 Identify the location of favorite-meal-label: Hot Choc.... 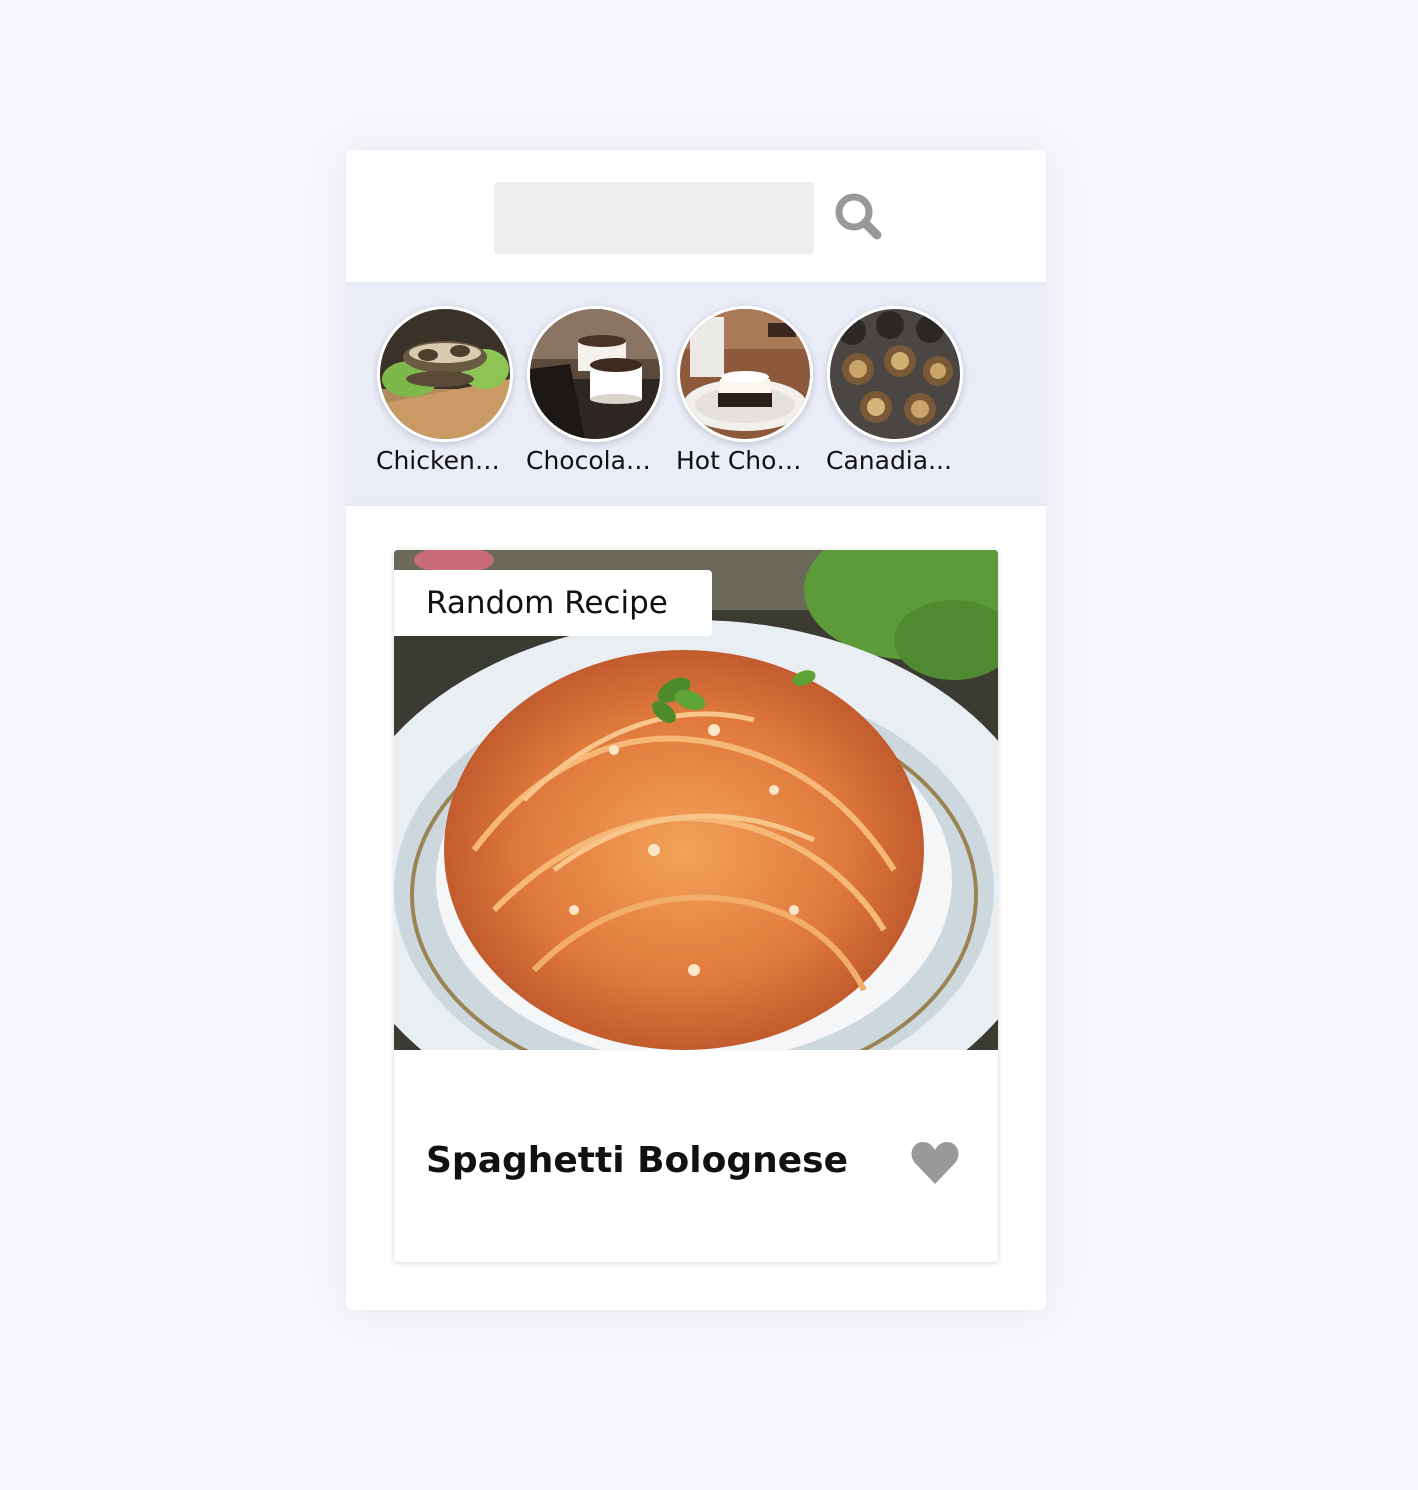
(741, 460).